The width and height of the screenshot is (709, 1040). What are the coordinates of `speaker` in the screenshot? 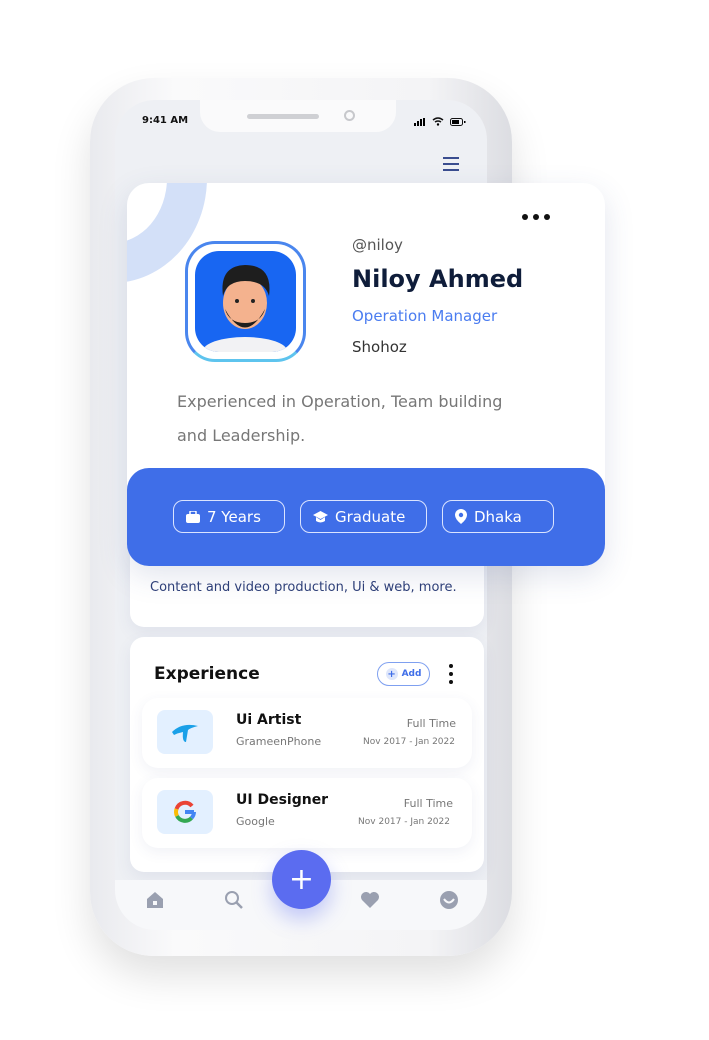 It's located at (283, 116).